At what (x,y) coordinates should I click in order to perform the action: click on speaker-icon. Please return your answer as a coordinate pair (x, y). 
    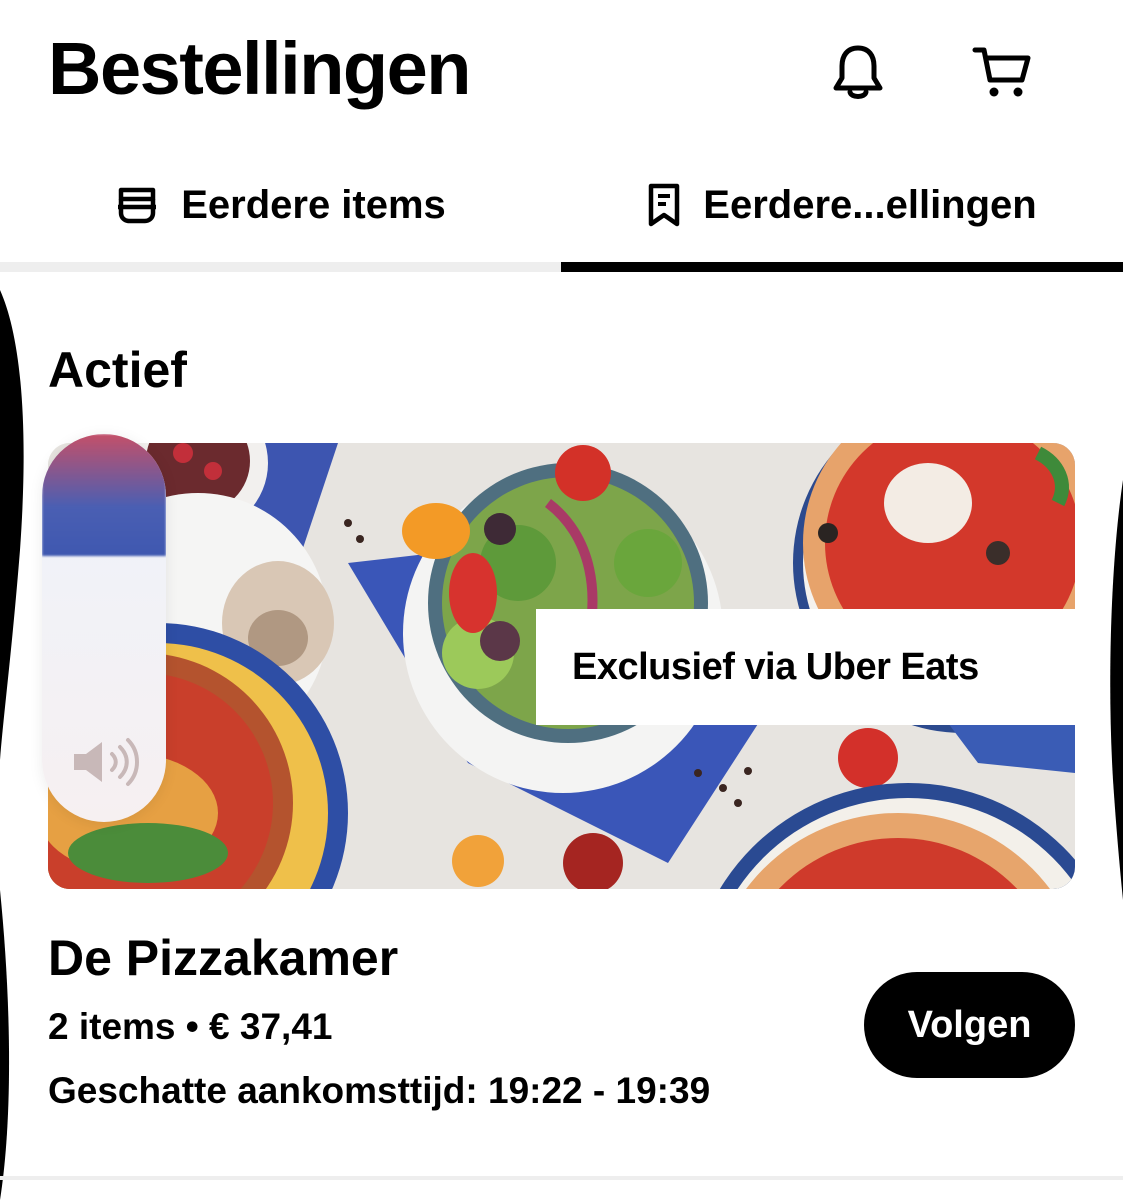
    Looking at the image, I should click on (106, 762).